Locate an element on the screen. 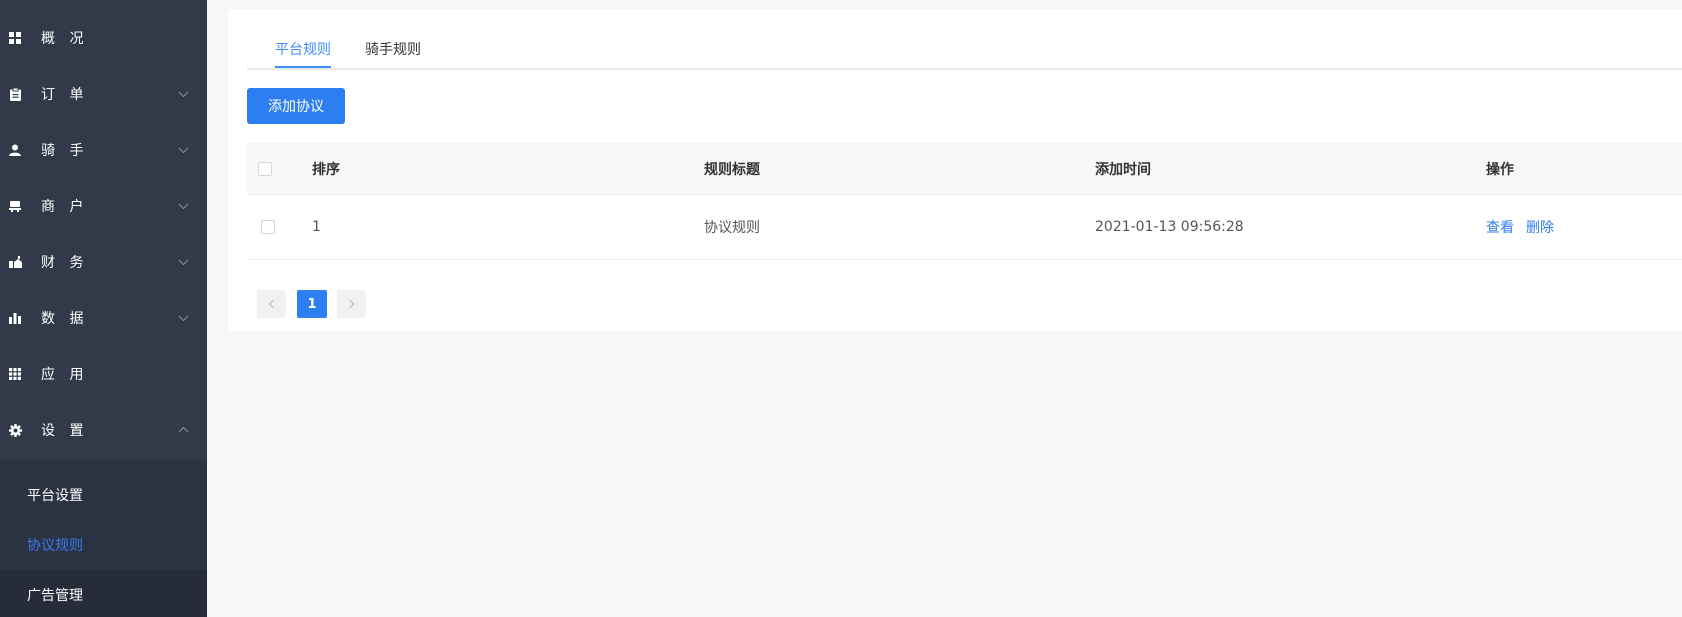 This screenshot has width=1682, height=617. add-agreement-button: 添加协议 is located at coordinates (296, 106).